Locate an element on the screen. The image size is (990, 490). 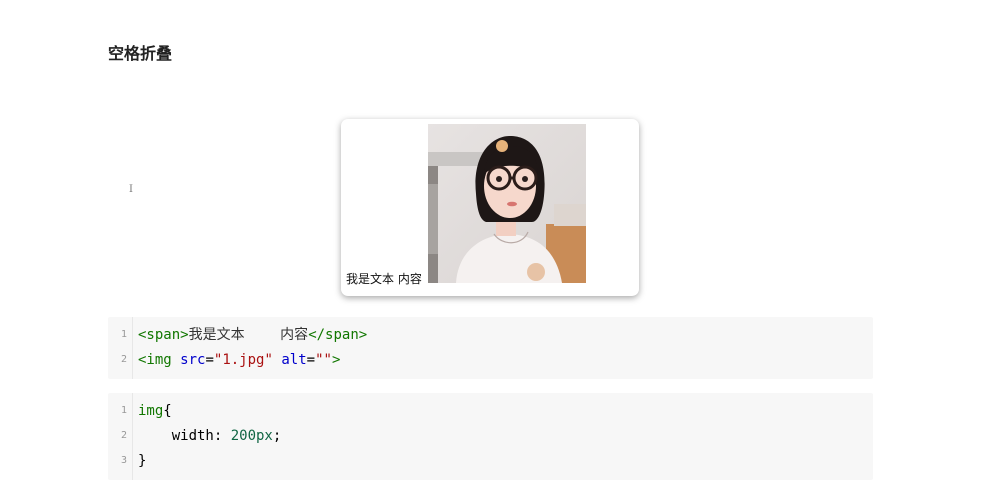
code-token: > is located at coordinates (336, 360).